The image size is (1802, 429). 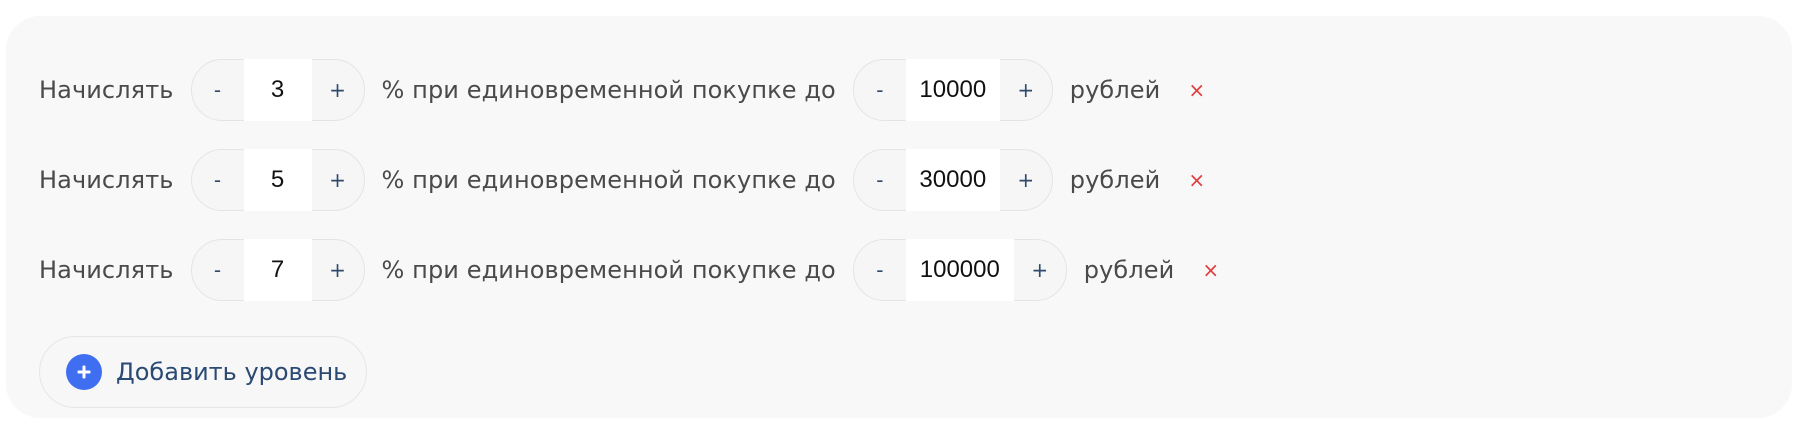 I want to click on amount-stepper: - 30000 +, so click(x=952, y=180).